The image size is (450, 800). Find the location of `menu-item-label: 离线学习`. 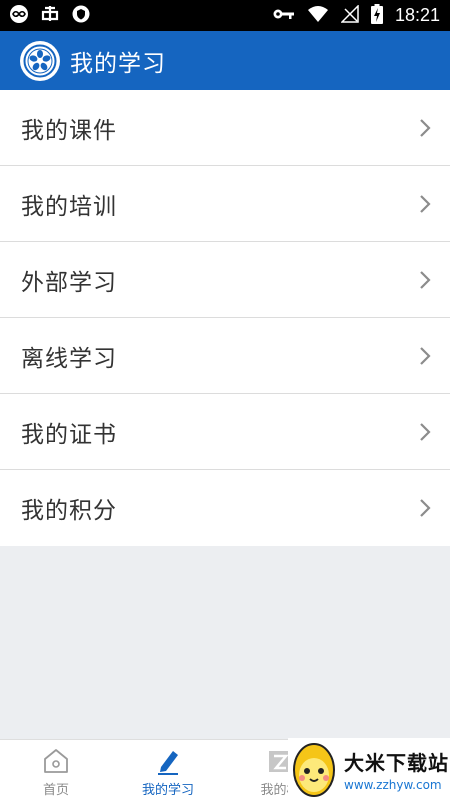

menu-item-label: 离线学习 is located at coordinates (69, 358).